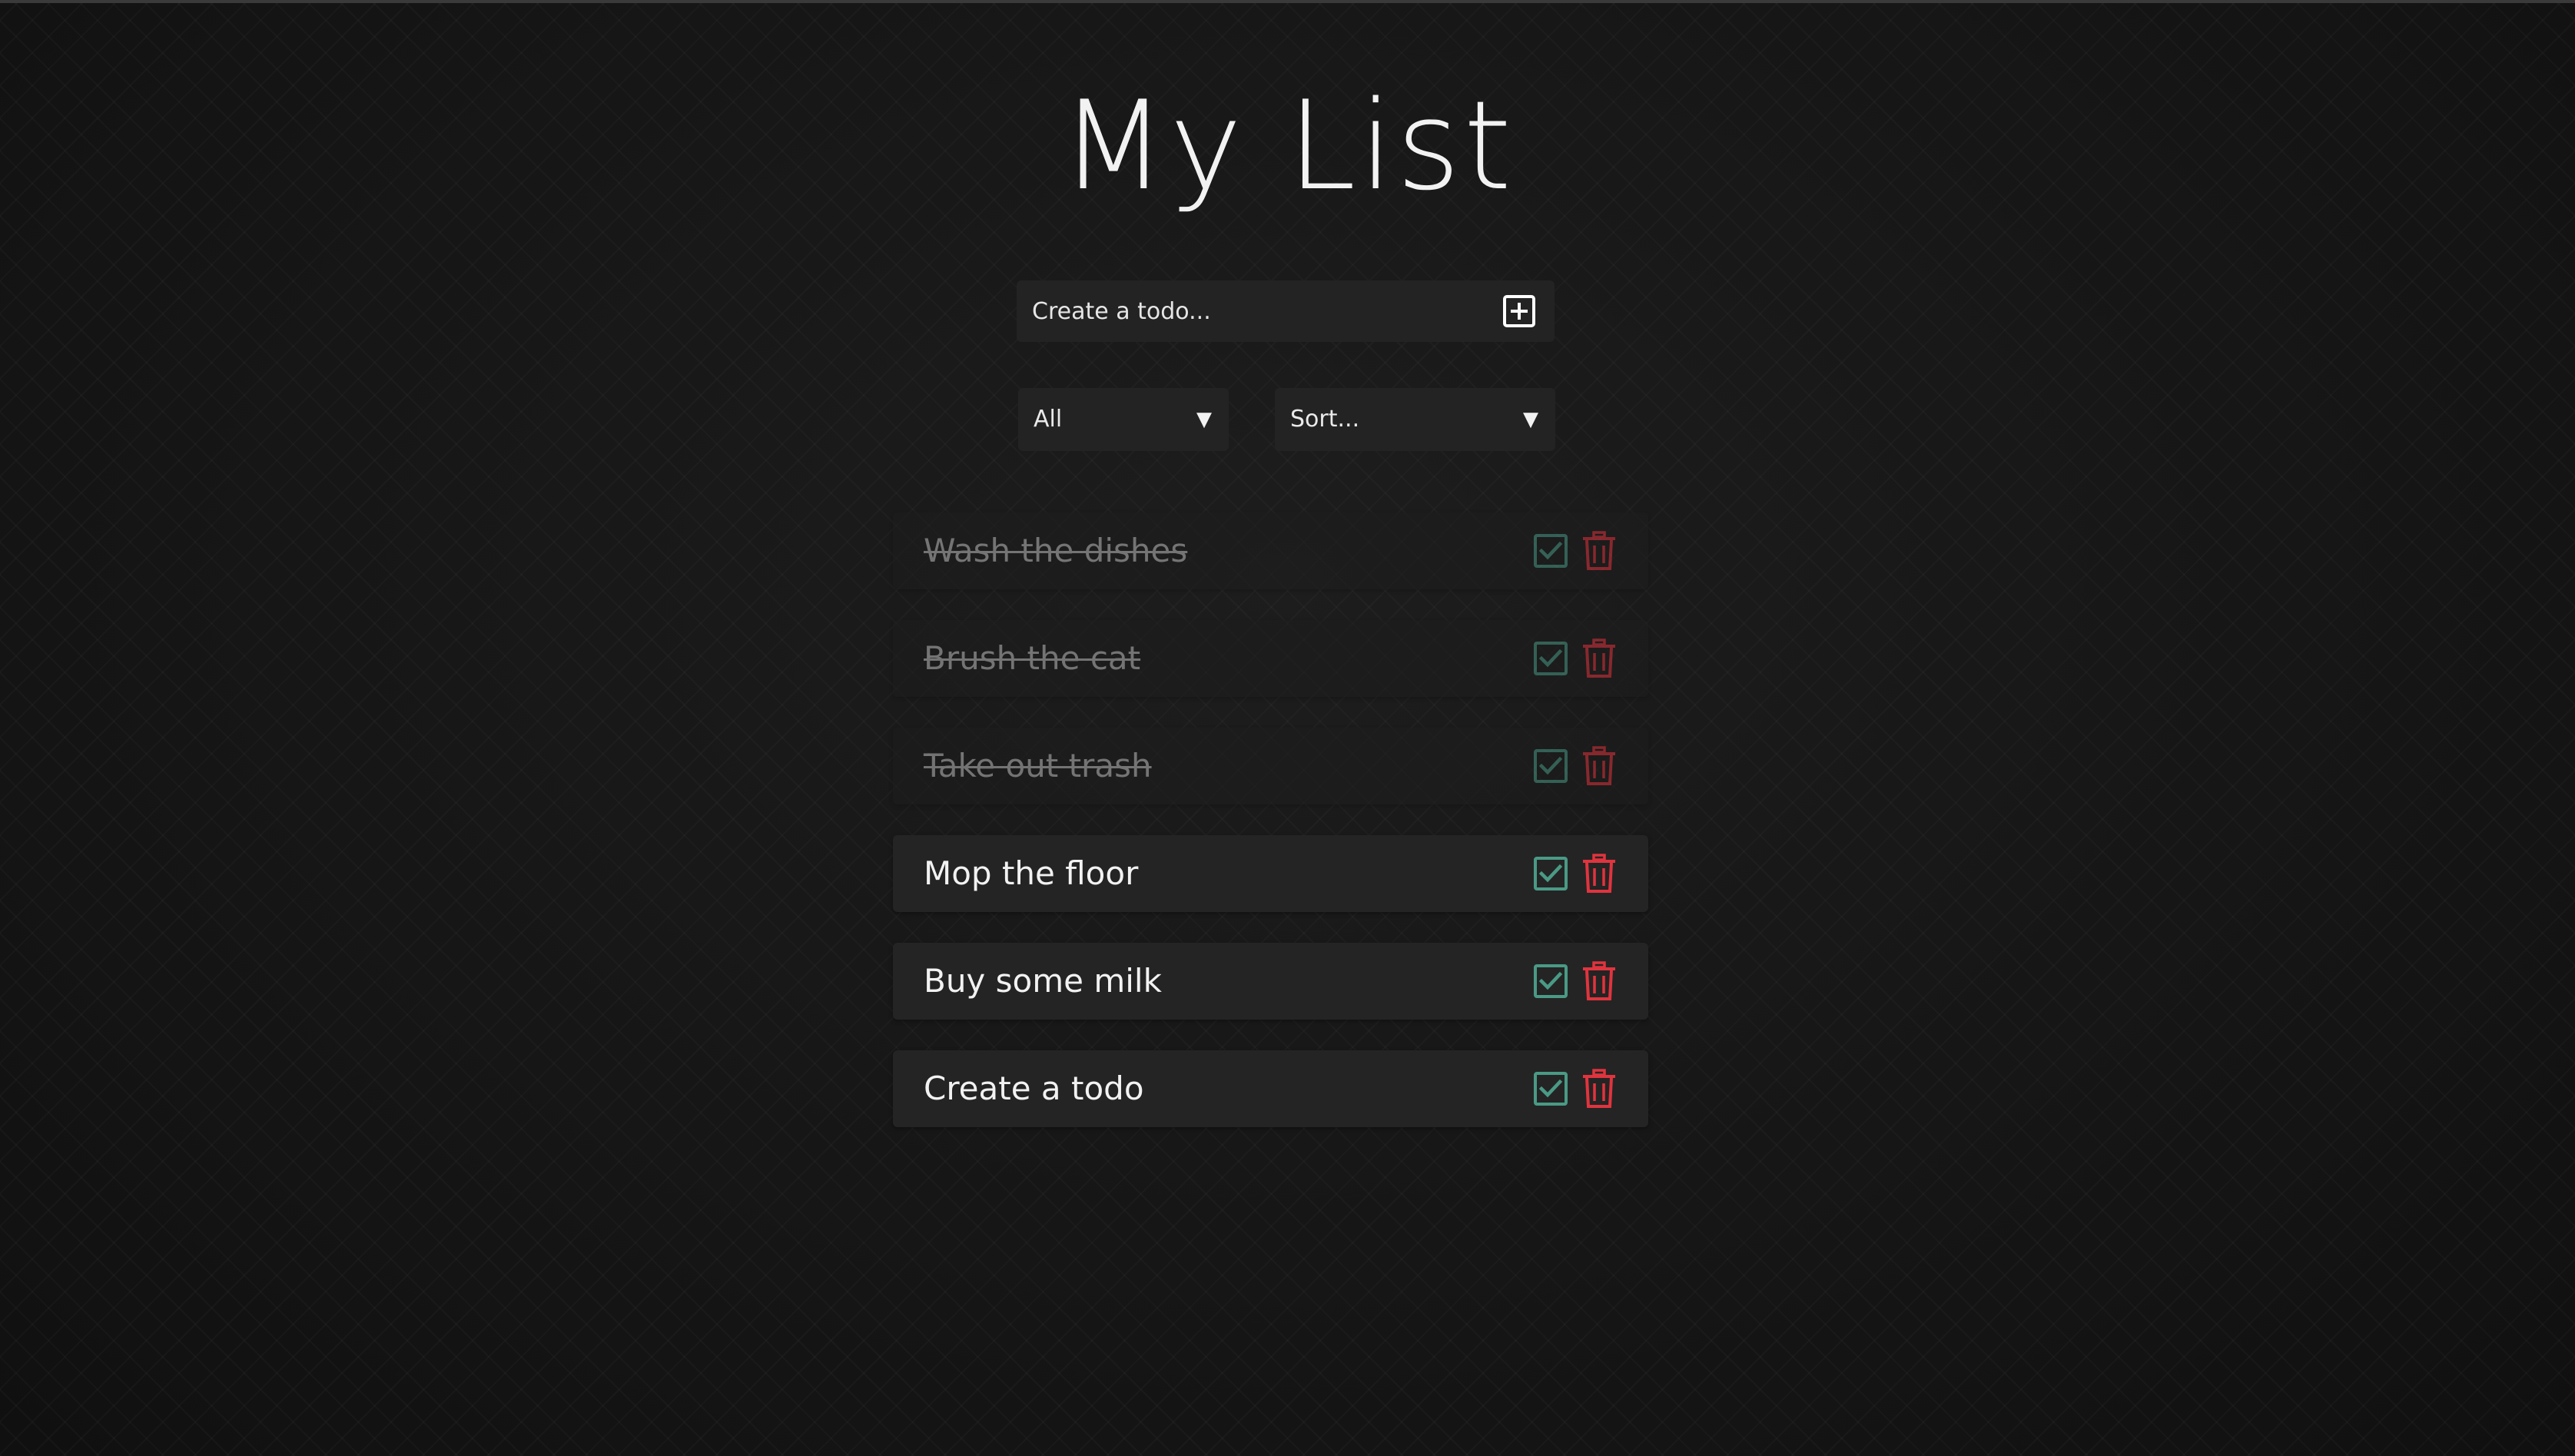 The width and height of the screenshot is (2575, 1456). I want to click on create-todo-input, so click(1251, 311).